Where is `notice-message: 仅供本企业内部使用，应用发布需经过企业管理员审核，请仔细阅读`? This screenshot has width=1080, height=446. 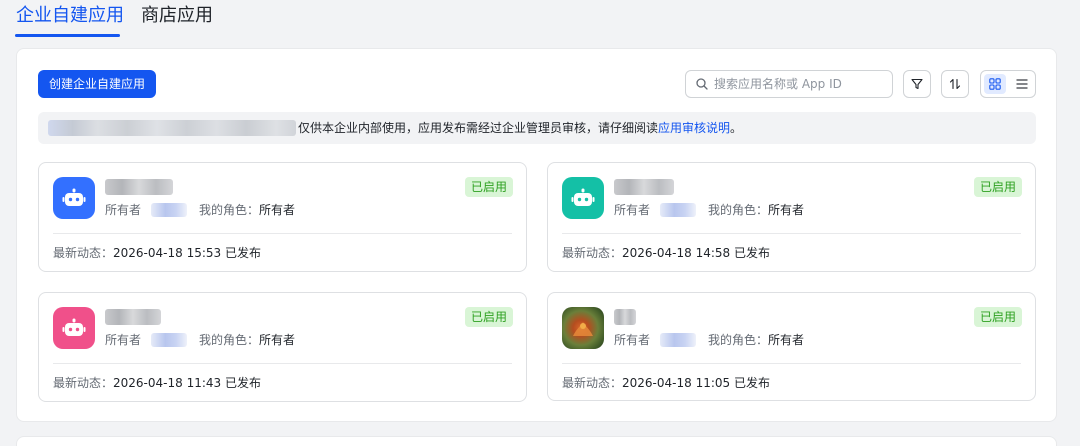
notice-message: 仅供本企业内部使用，应用发布需经过企业管理员审核，请仔细阅读 is located at coordinates (478, 128).